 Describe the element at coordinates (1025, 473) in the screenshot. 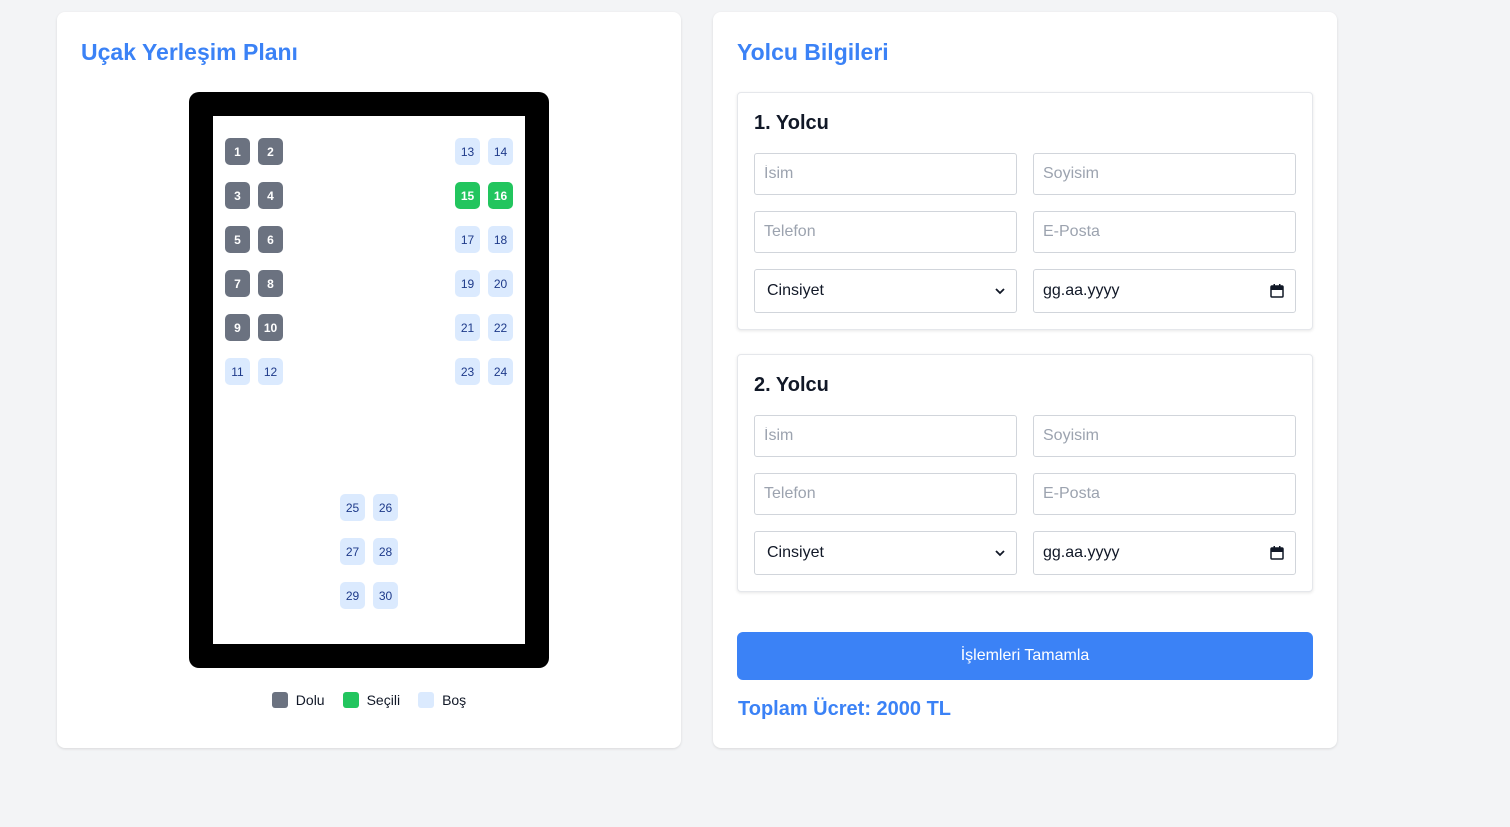

I see `passenger-form-2: 2. Yolcu Cinsiyet gg.aa.yyyy` at that location.